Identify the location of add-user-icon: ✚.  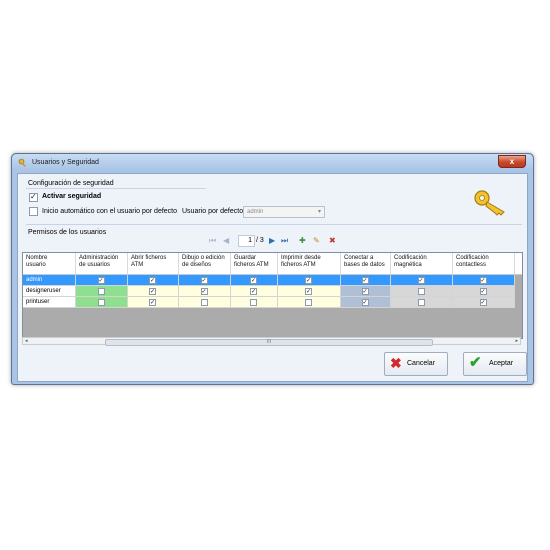
(302, 240).